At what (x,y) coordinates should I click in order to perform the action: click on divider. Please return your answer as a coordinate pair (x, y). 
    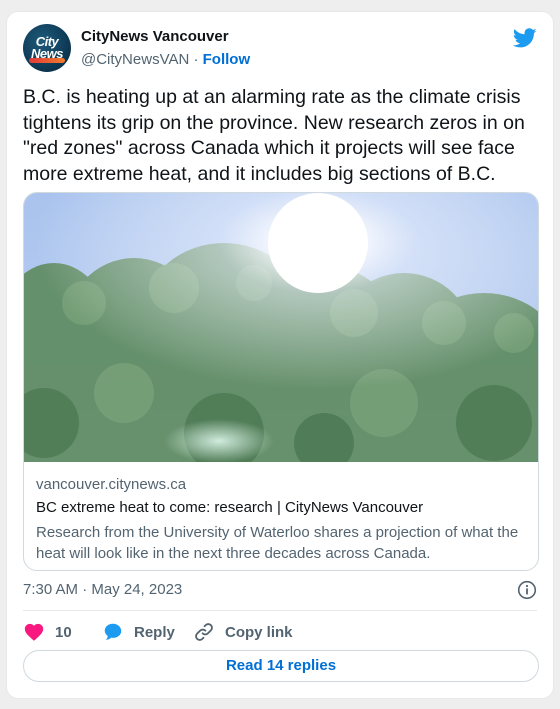
    Looking at the image, I should click on (280, 610).